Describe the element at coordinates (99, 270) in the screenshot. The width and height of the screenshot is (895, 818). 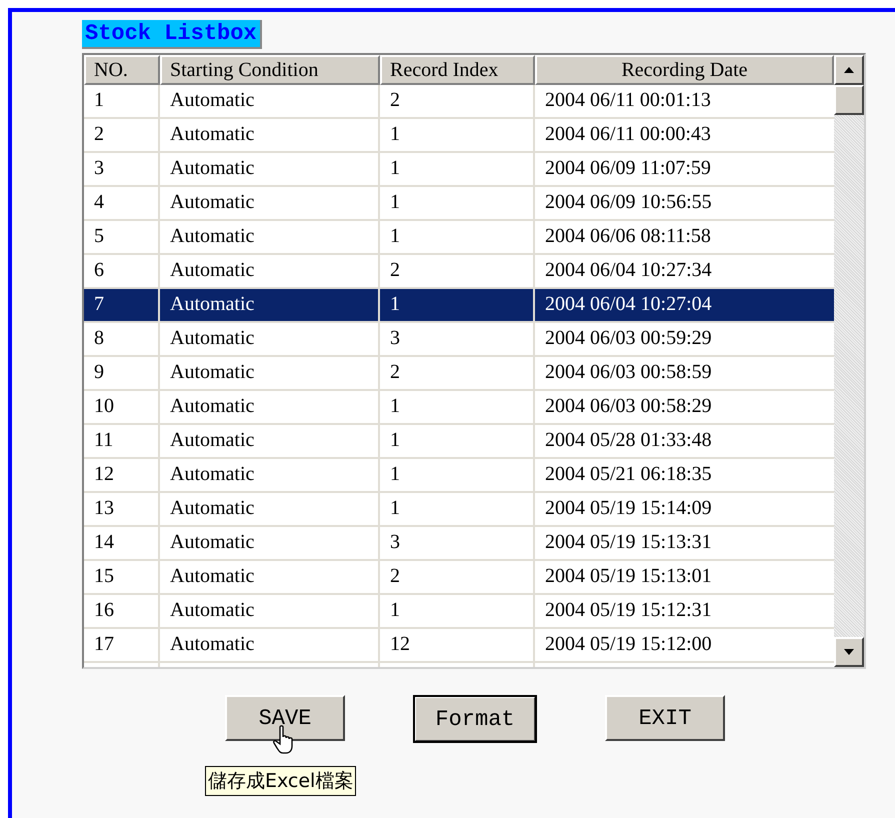
I see `table-cell: 6` at that location.